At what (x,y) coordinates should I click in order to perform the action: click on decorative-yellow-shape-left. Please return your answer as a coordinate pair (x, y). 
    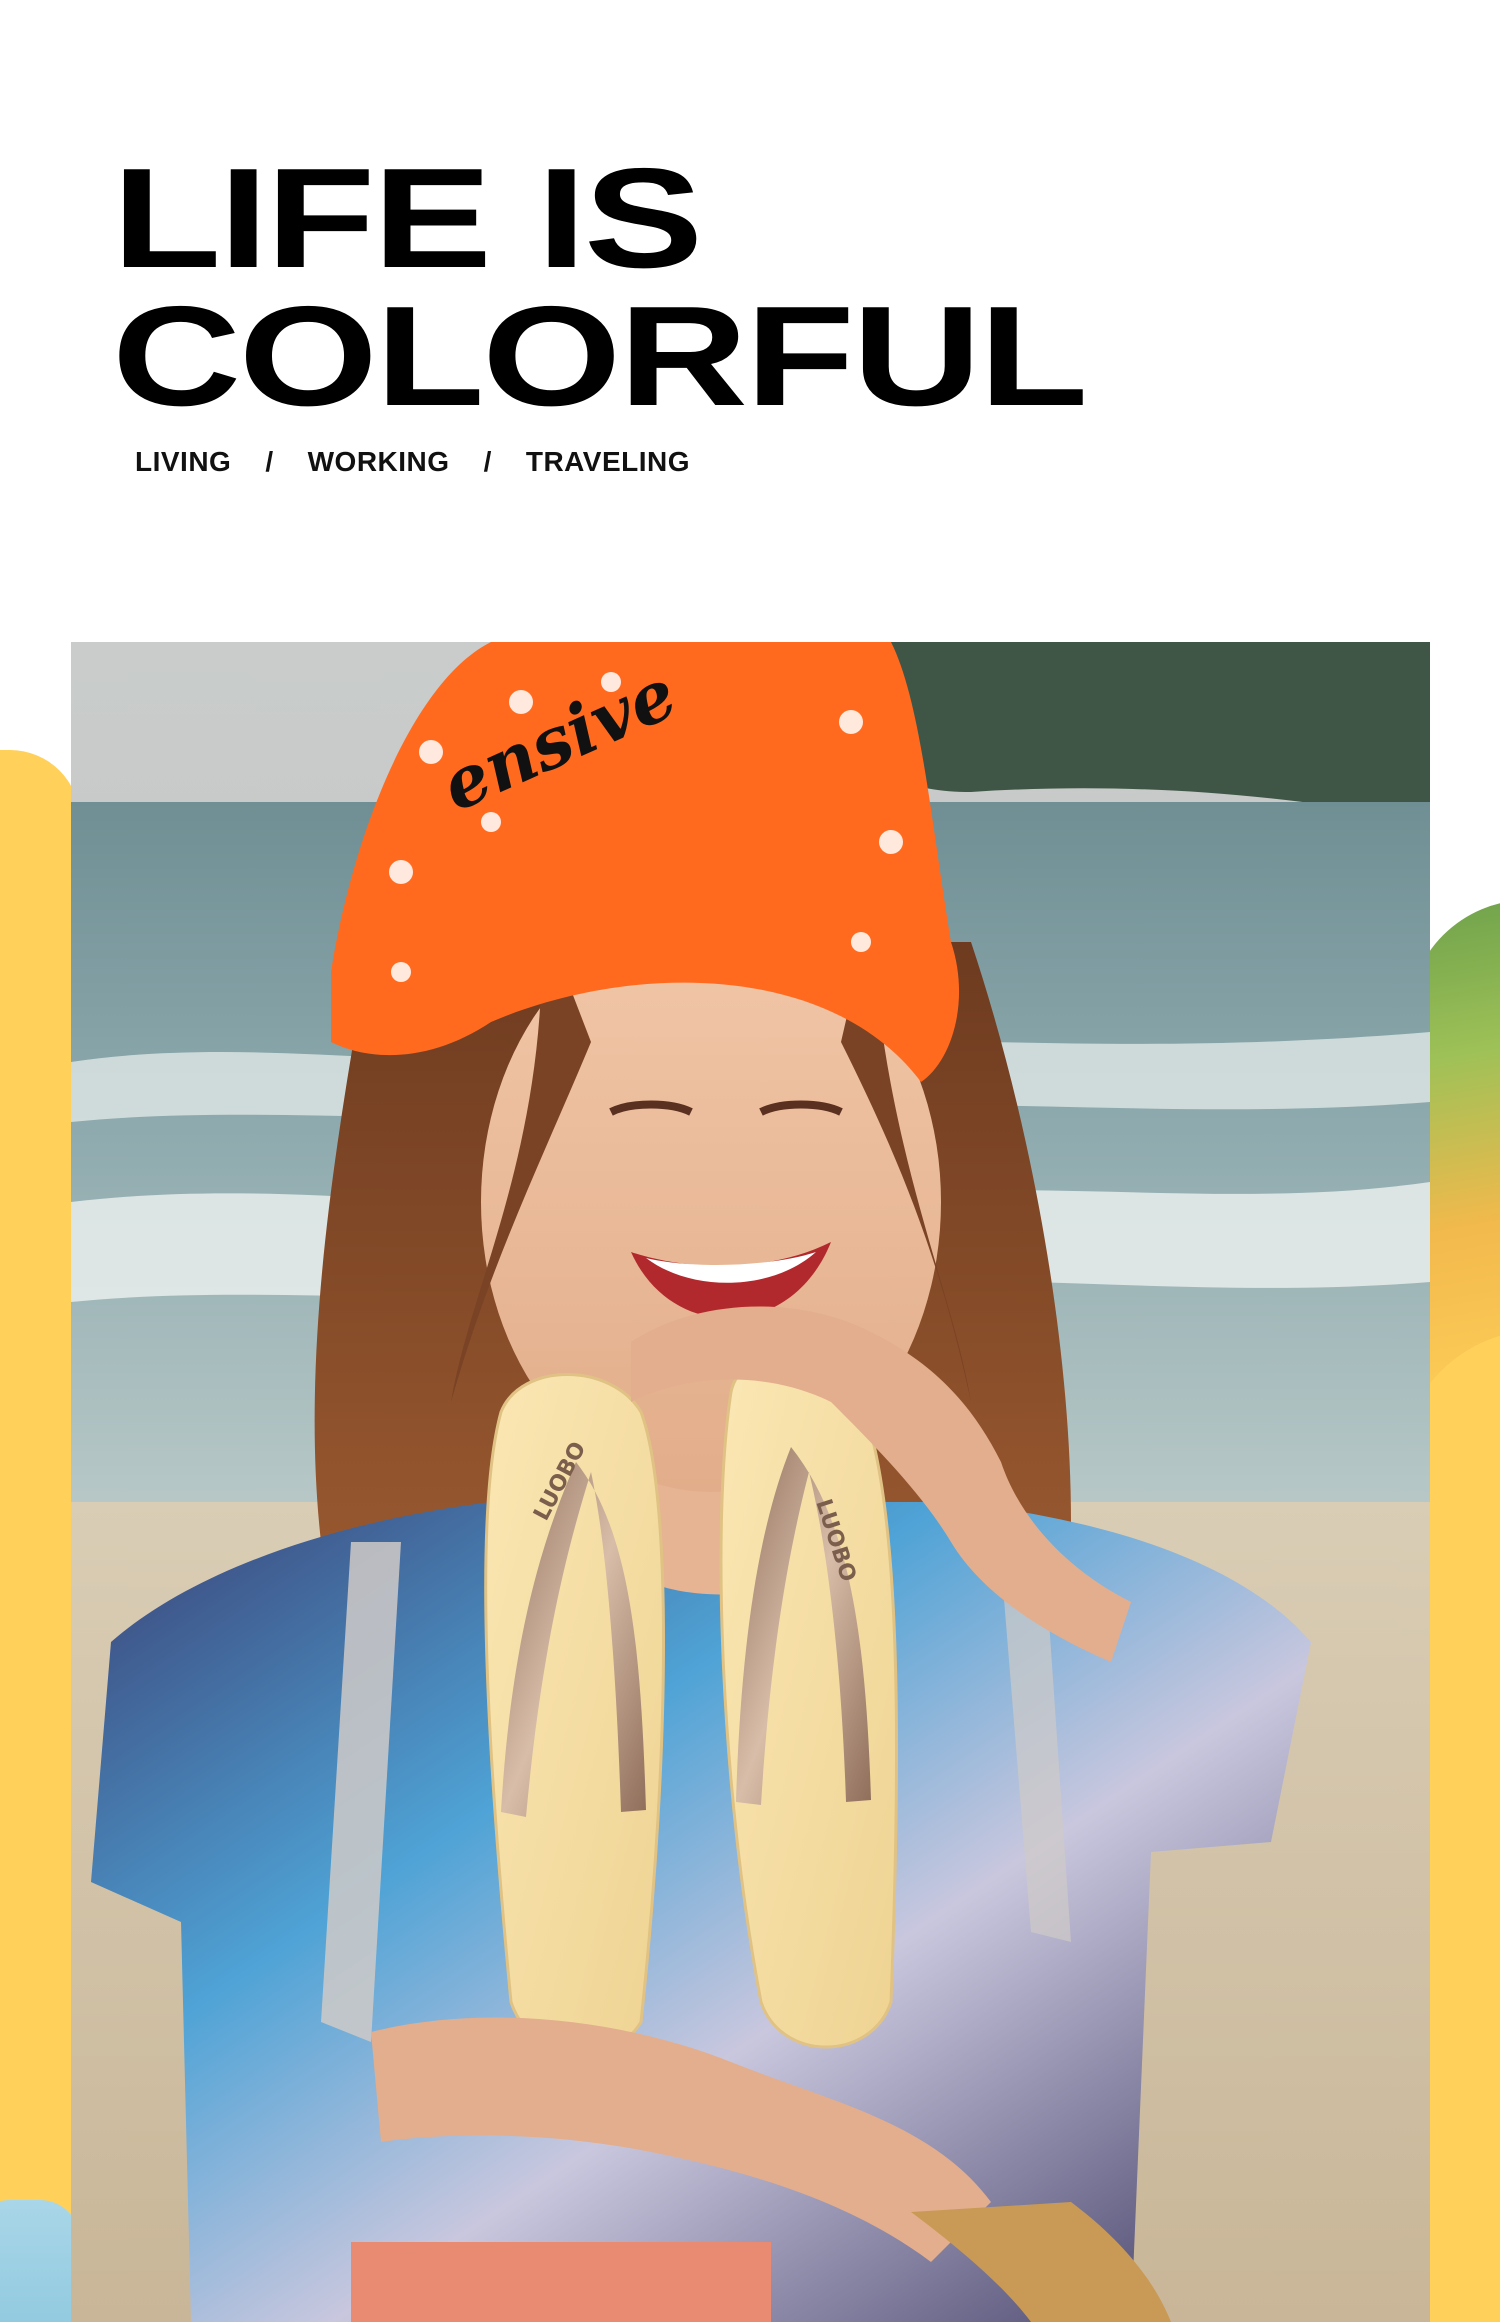
    Looking at the image, I should click on (40, 1536).